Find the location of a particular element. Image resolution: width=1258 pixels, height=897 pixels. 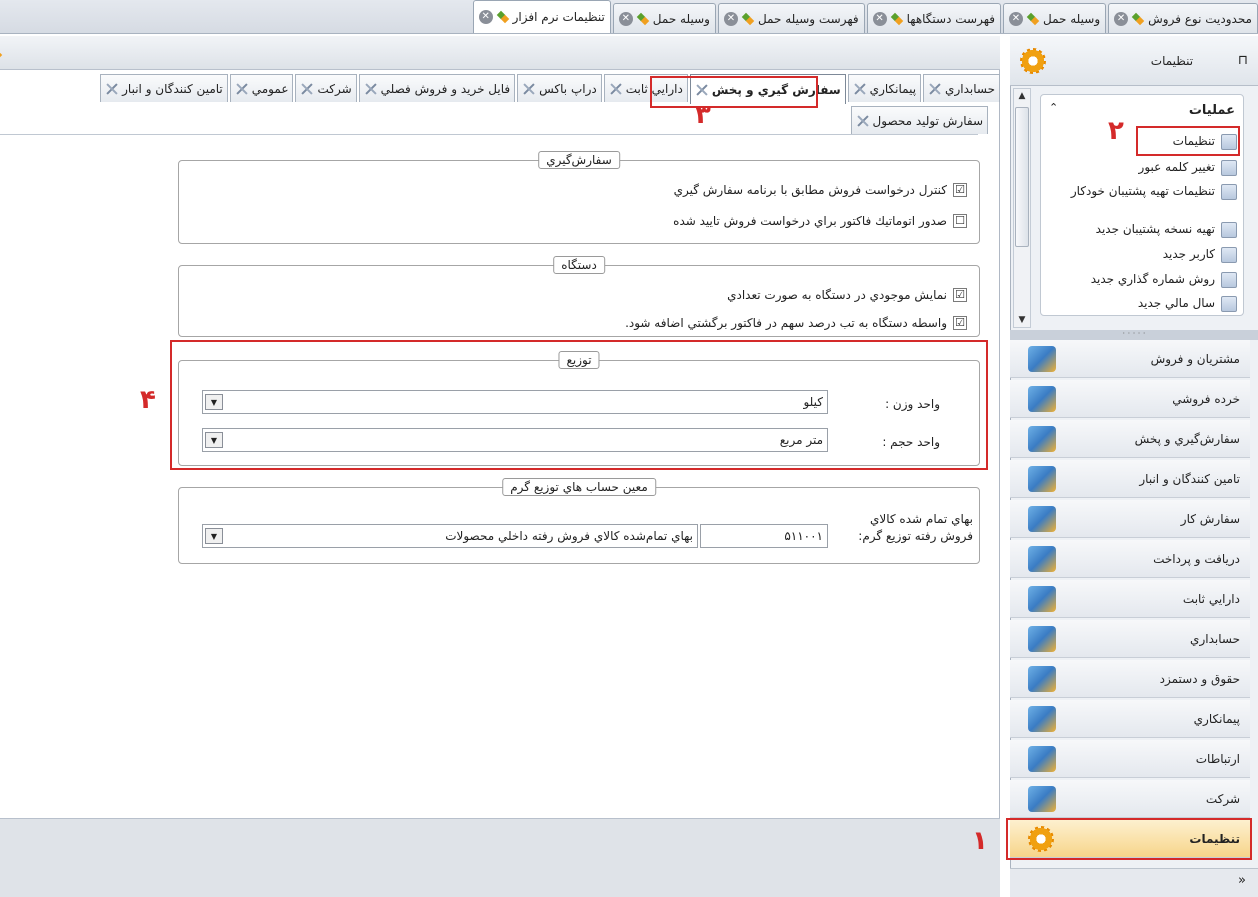

cogs-label-line1: بهاي تمام شده كالاي is located at coordinates (921, 519).